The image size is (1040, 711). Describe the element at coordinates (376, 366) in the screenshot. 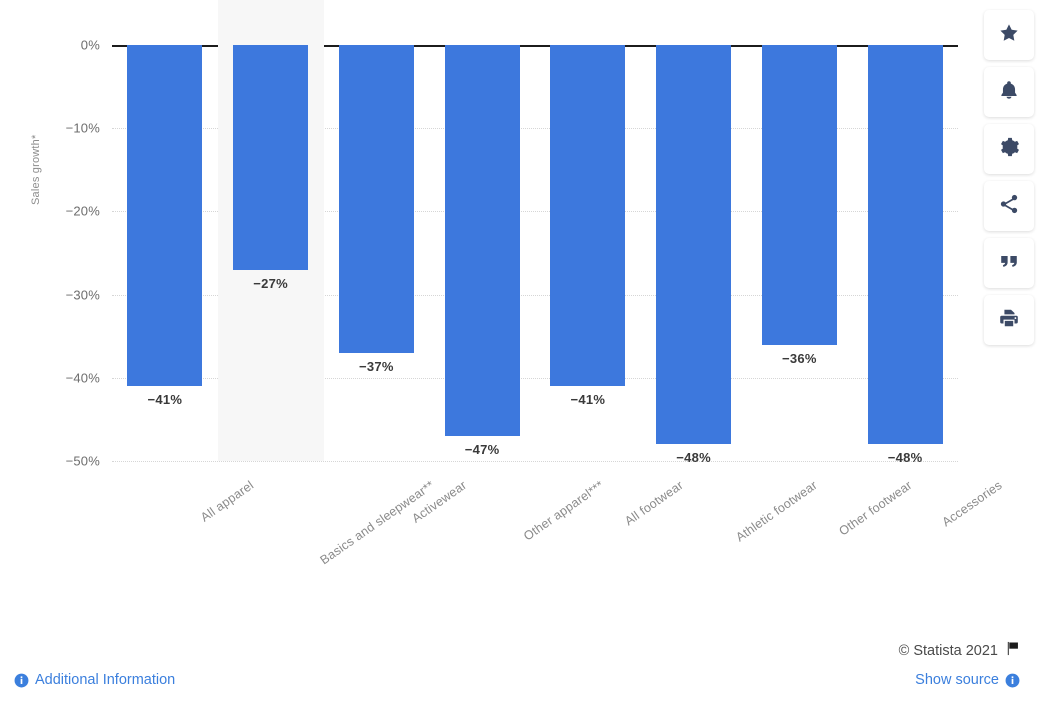

I see `bar-value-label: −37%` at that location.